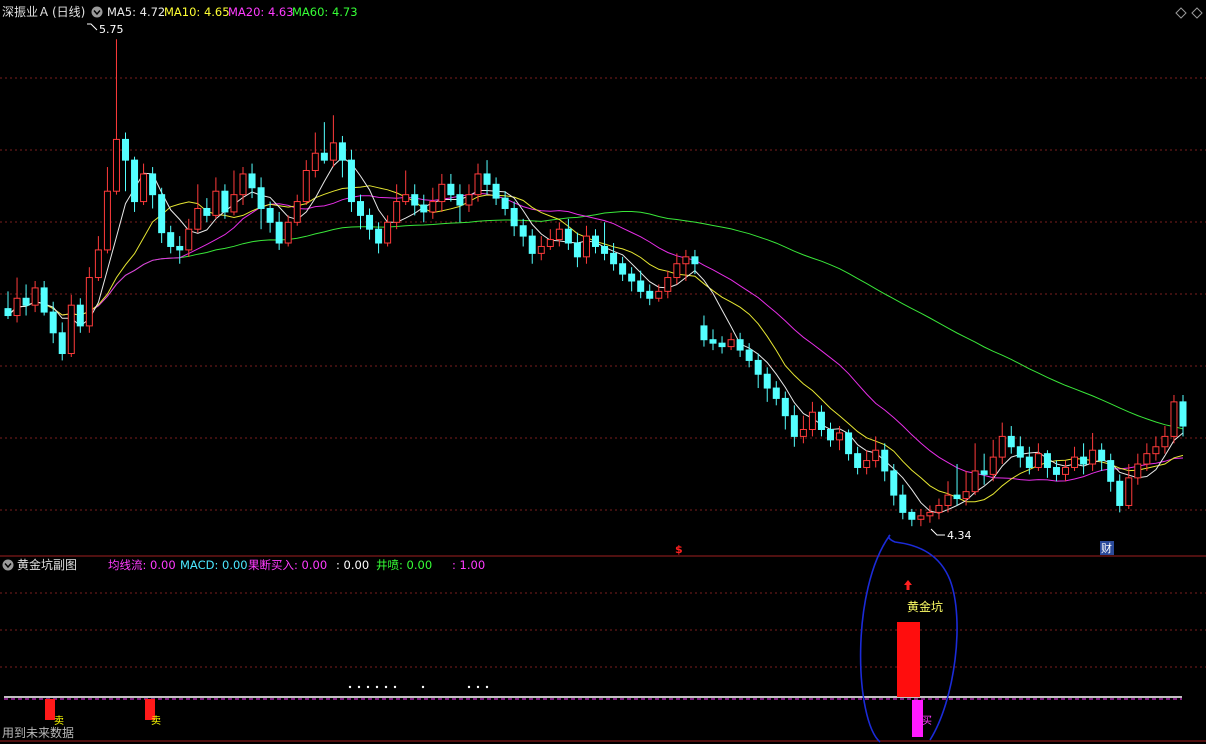  I want to click on ma20-label: MA20: 4.63, so click(261, 12).